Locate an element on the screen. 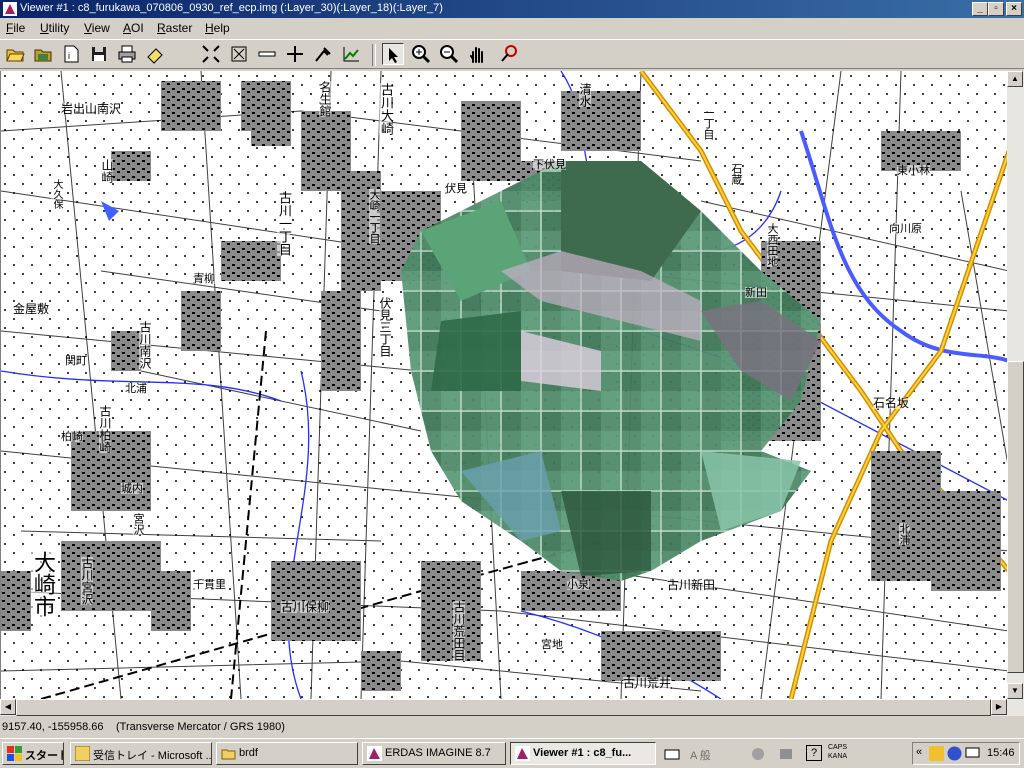 Image resolution: width=1024 pixels, height=768 pixels. map-label: 名生館 is located at coordinates (325, 99).